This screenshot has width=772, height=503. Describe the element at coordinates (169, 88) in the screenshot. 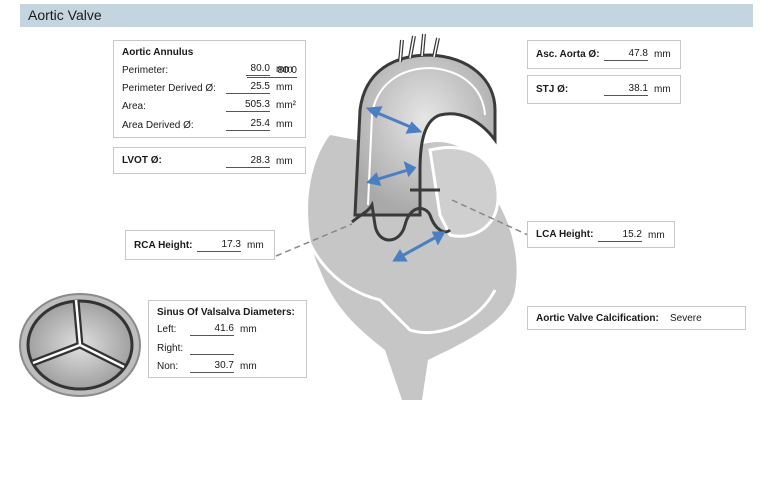

I see `perimeter-derived-label: Perimeter Derived Ø:` at that location.